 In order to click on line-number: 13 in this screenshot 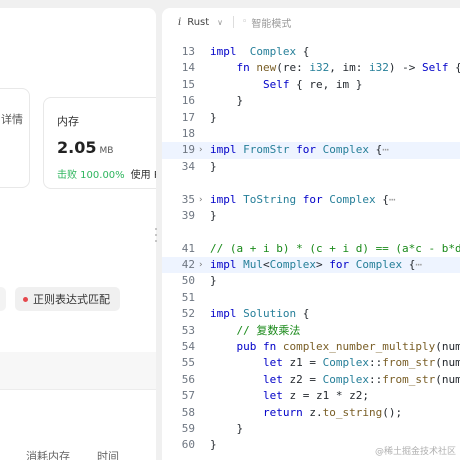, I will do `click(188, 51)`.